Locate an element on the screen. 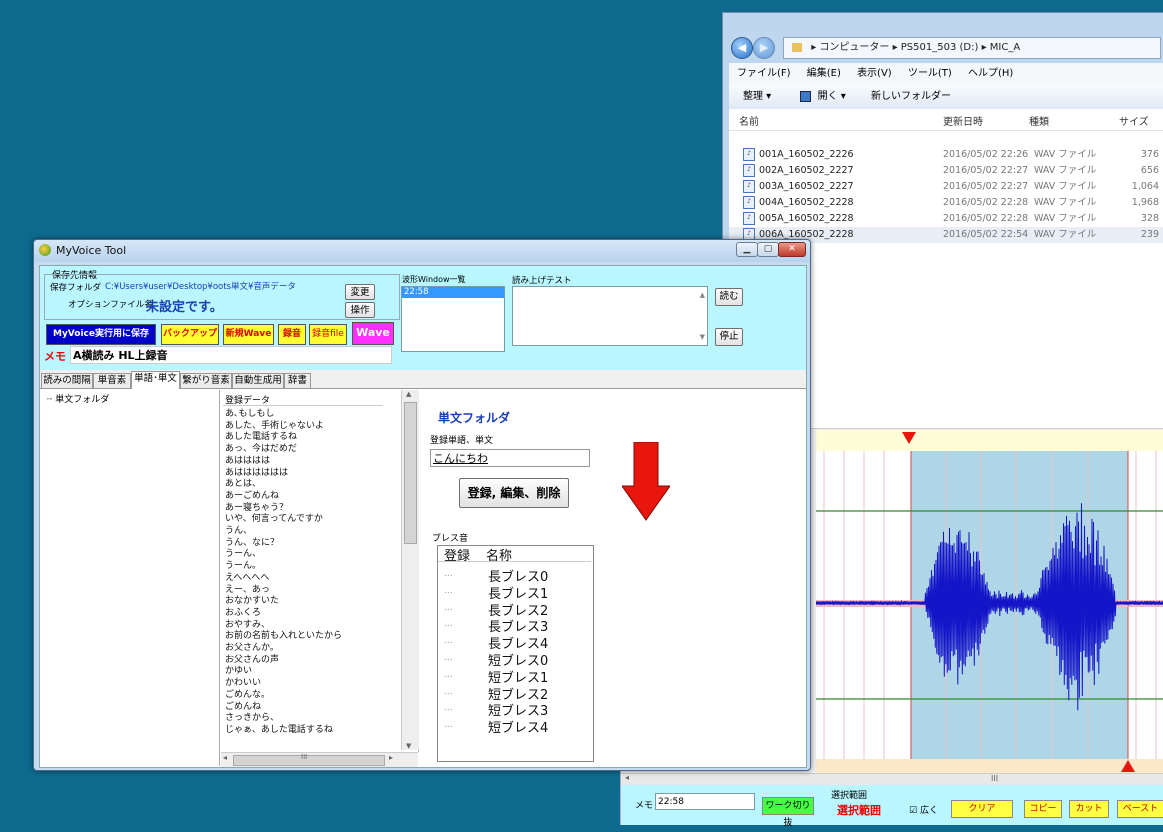 Image resolution: width=1163 pixels, height=832 pixels. breadcrumb-drive: PS501_503 (D:) is located at coordinates (940, 47).